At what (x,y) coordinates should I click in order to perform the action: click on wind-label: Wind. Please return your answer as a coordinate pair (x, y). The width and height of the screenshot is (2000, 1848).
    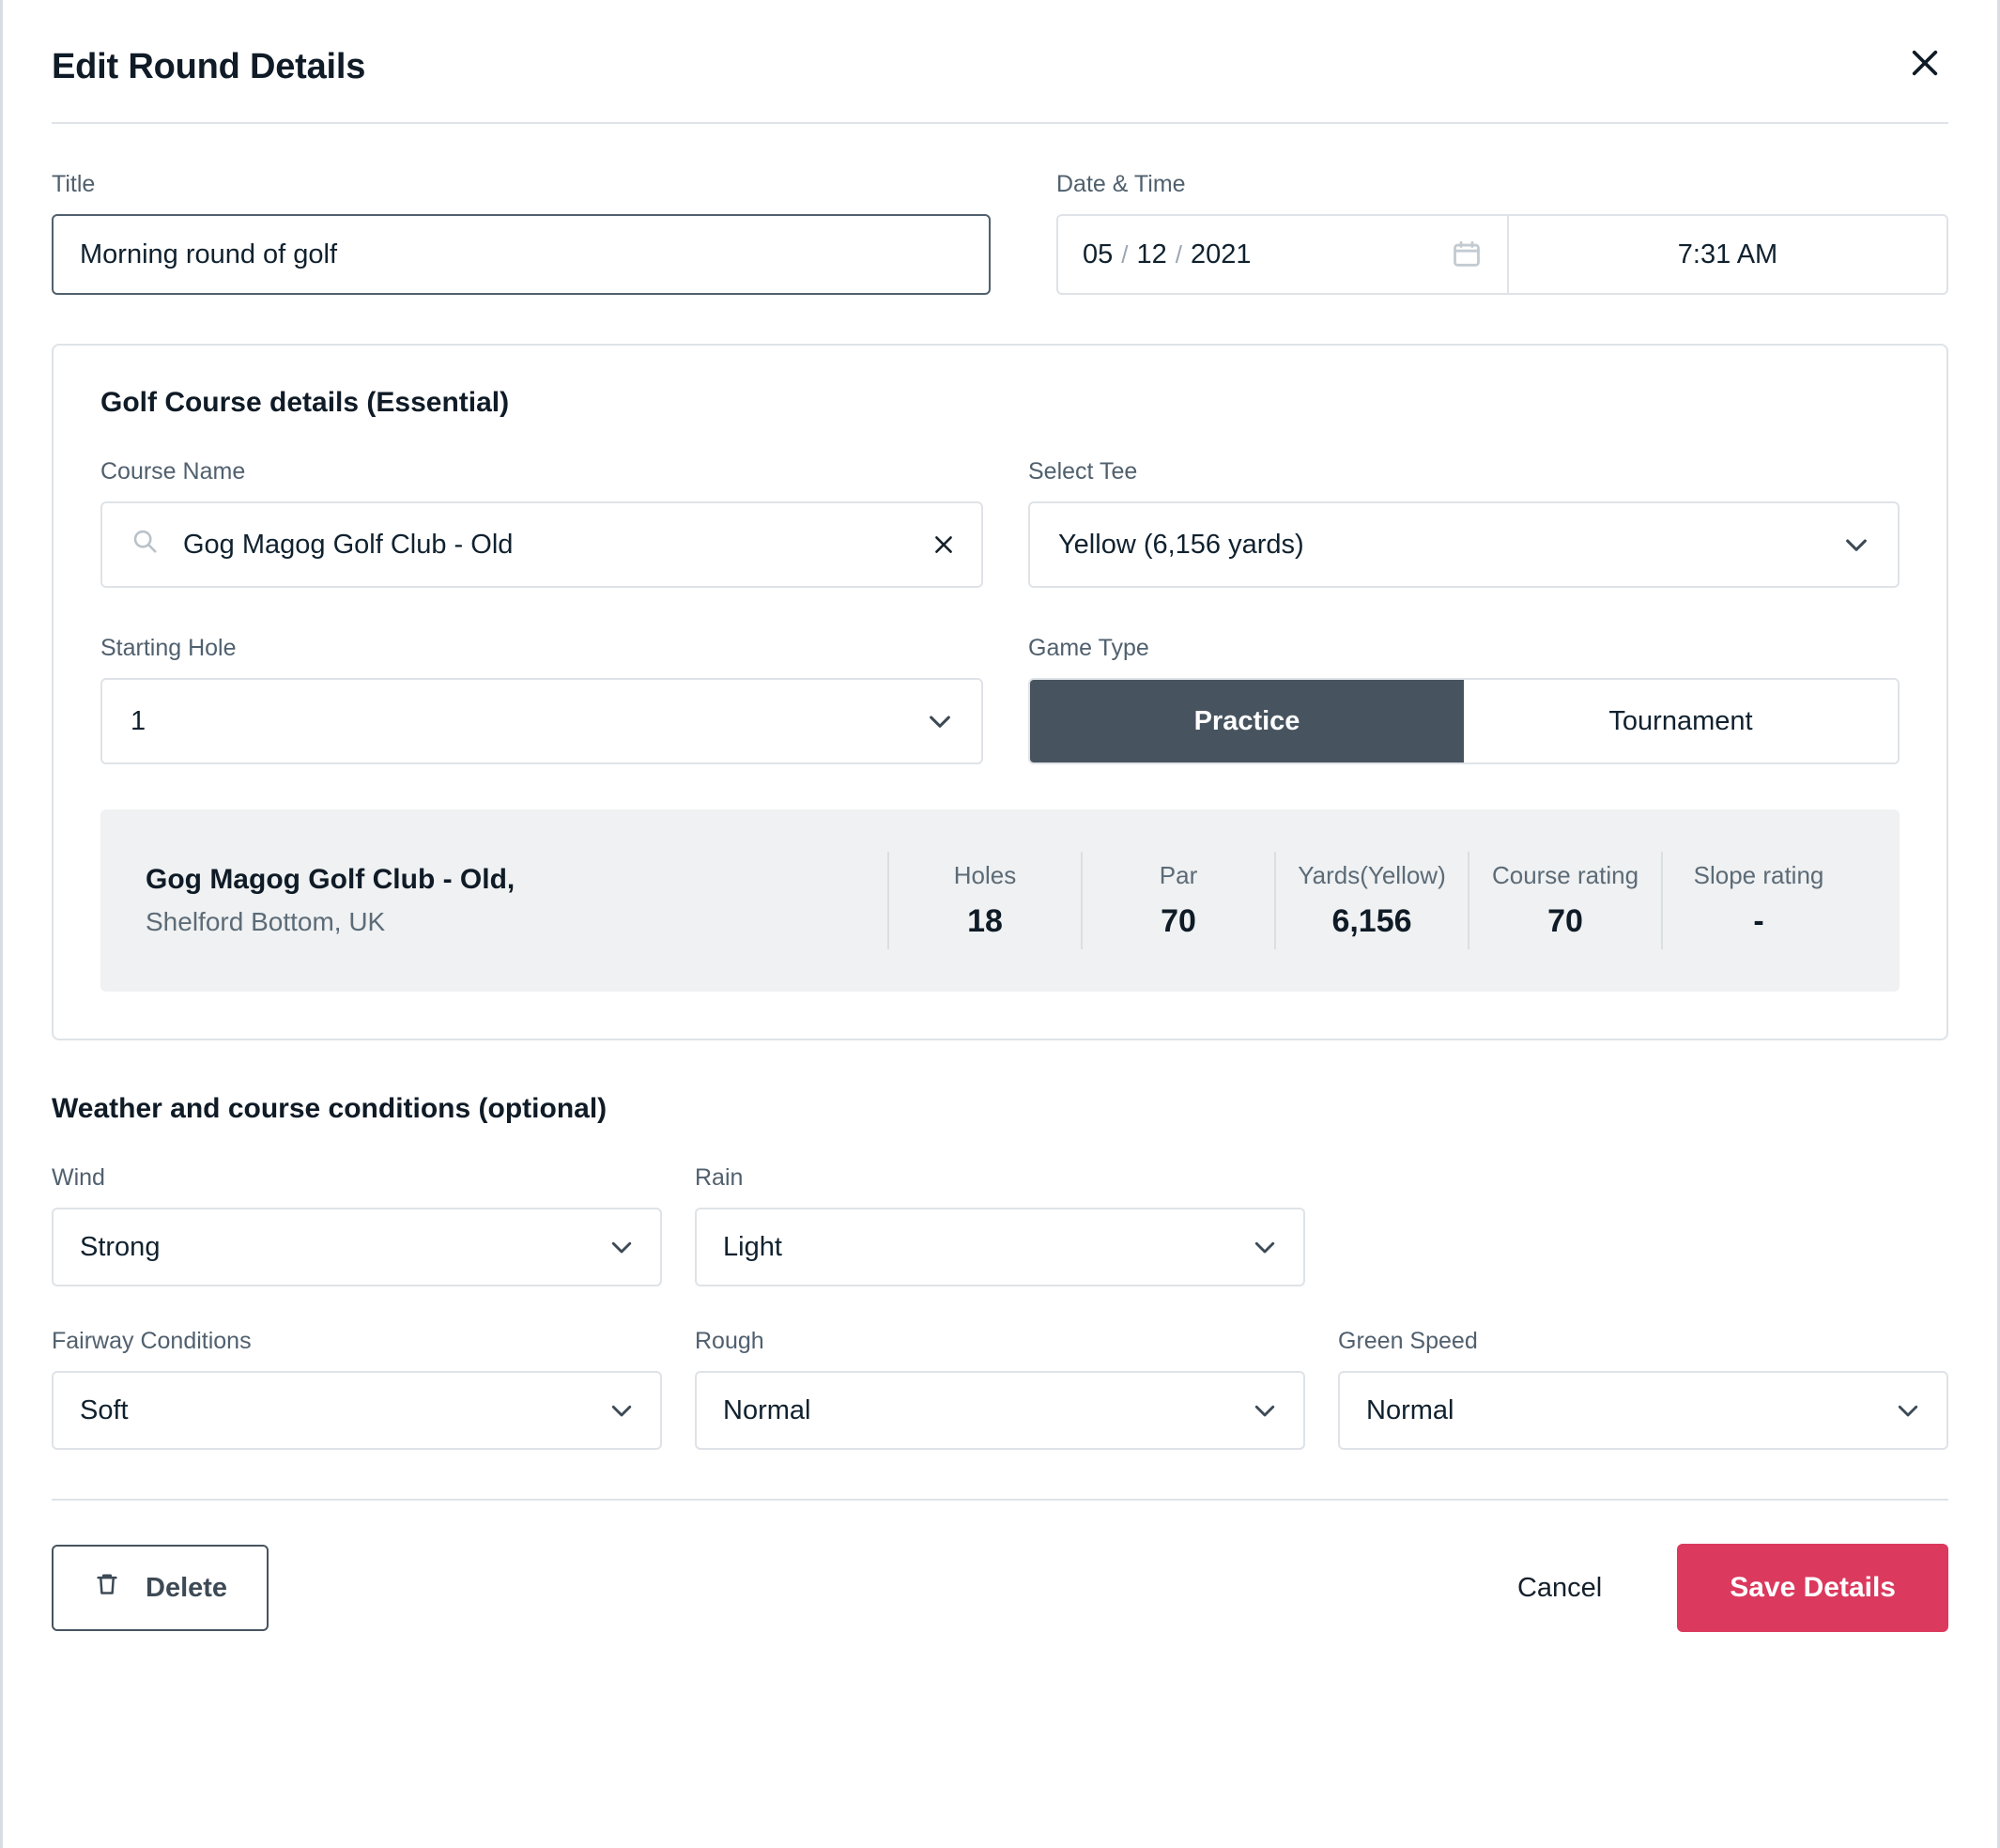
    Looking at the image, I should click on (78, 1177).